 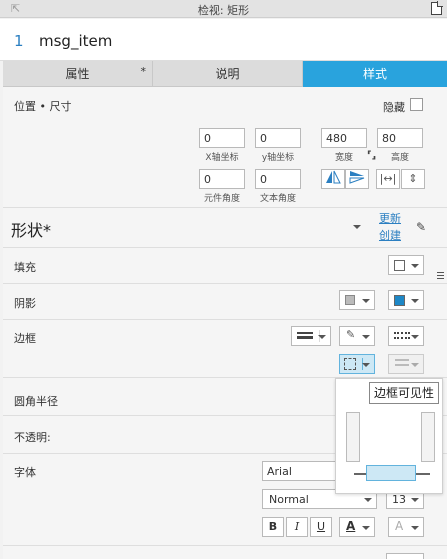 I want to click on text-shadow-icon: A, so click(x=399, y=526).